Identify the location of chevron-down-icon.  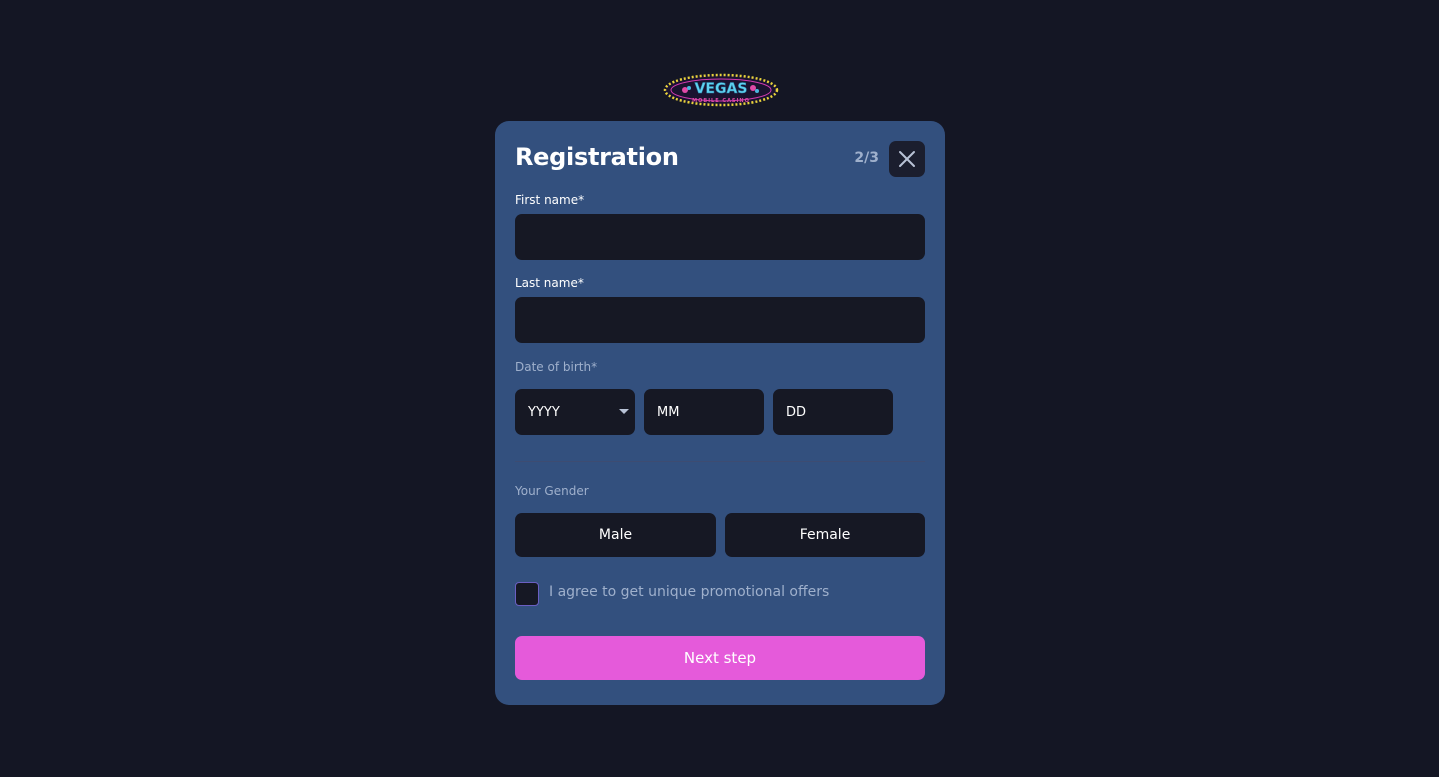
(624, 411).